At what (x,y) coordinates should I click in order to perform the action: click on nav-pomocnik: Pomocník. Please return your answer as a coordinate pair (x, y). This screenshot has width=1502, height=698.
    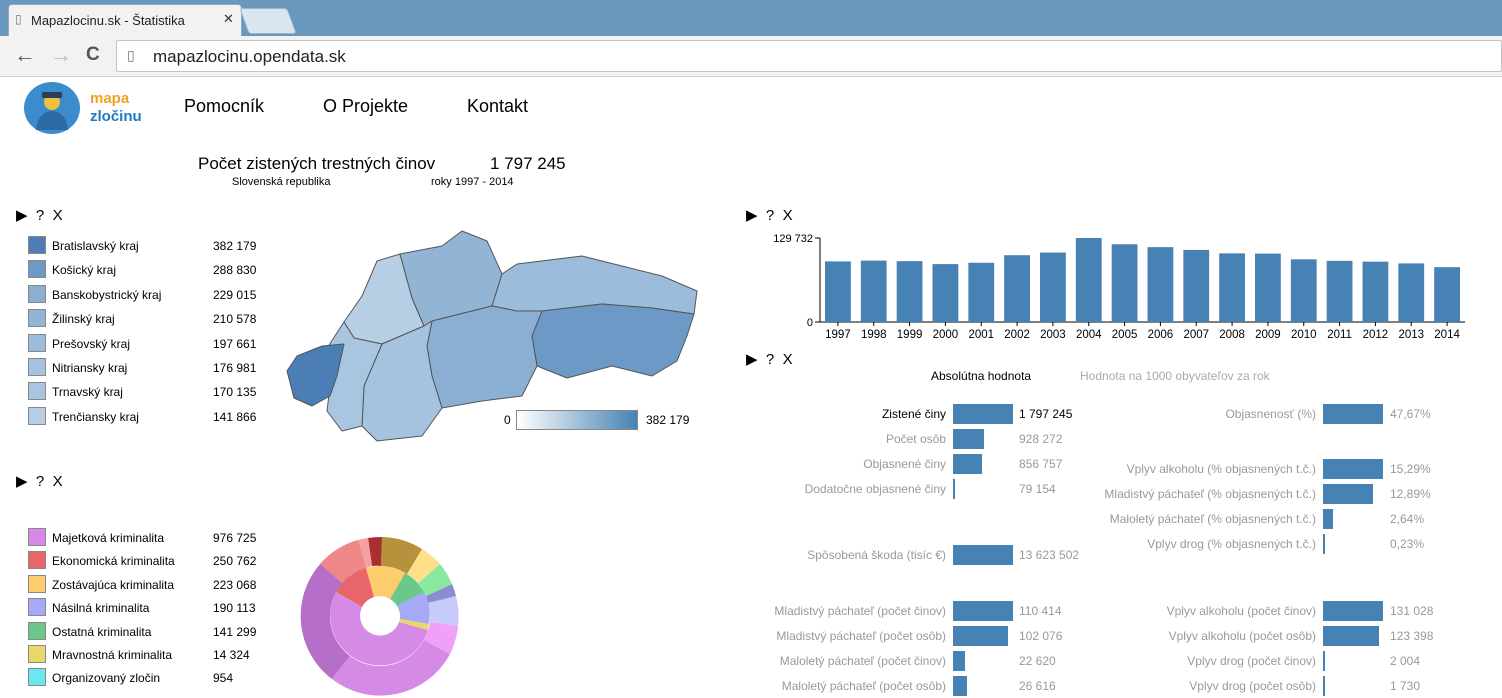
    Looking at the image, I should click on (224, 106).